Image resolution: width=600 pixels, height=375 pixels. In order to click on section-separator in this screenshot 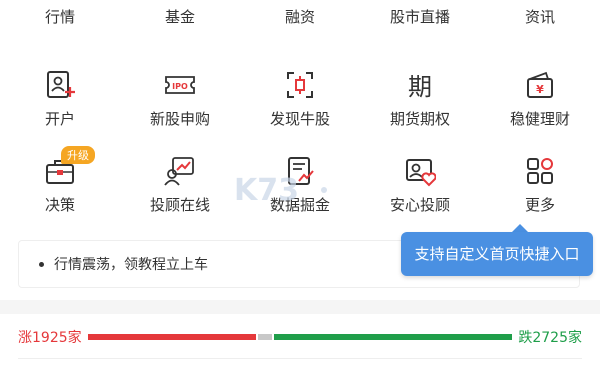, I will do `click(300, 307)`.